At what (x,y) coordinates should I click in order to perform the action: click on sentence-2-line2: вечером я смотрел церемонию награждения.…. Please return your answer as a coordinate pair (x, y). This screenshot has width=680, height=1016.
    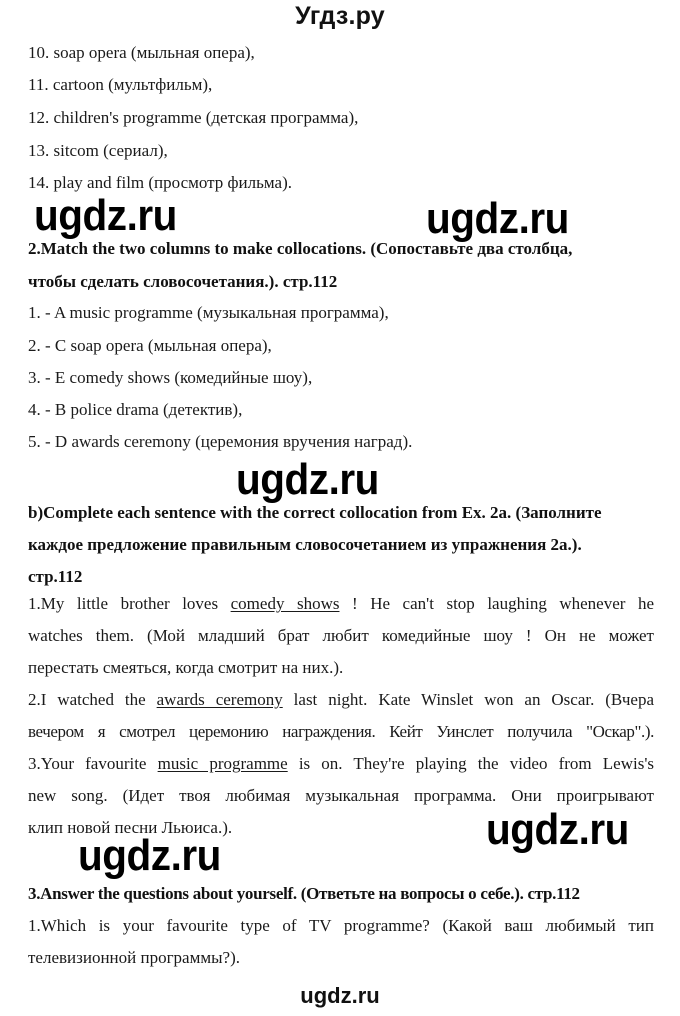
    Looking at the image, I should click on (341, 731).